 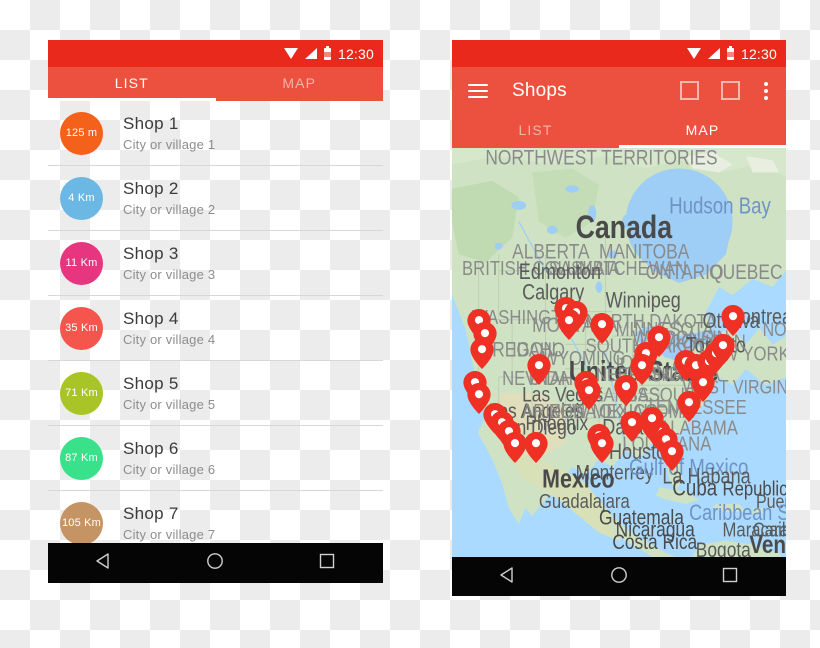 I want to click on tab-bar-right: LIST MAP, so click(x=619, y=131).